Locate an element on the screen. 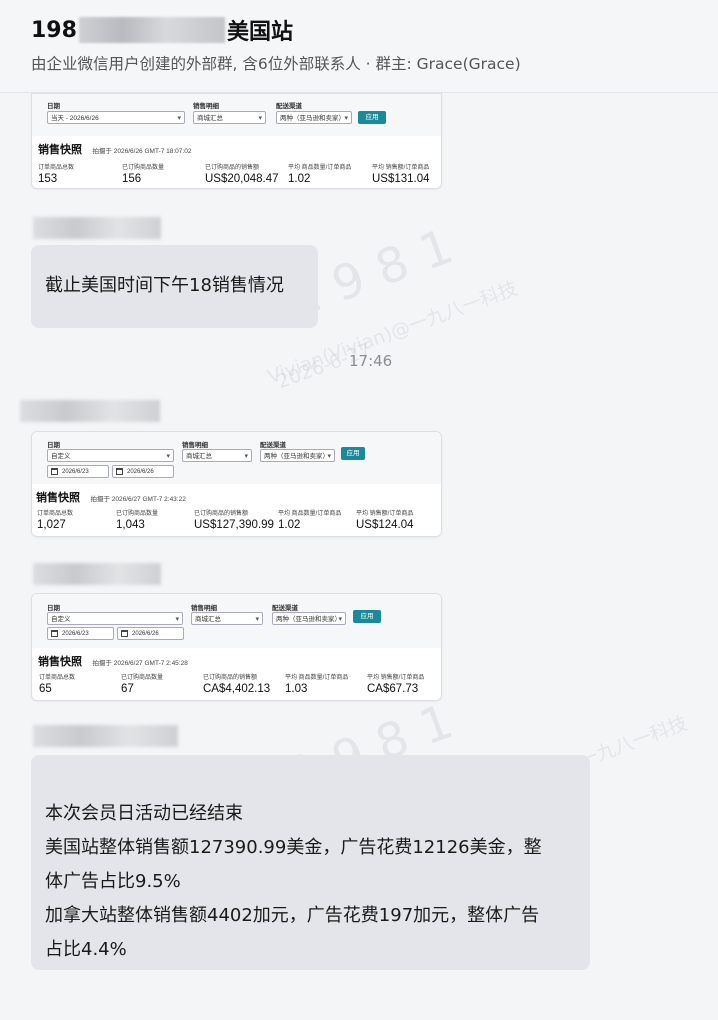 The height and width of the screenshot is (1020, 718). snapshot-time: 拍摄于 2026/6/27 GMT-7 2:45:28 is located at coordinates (140, 663).